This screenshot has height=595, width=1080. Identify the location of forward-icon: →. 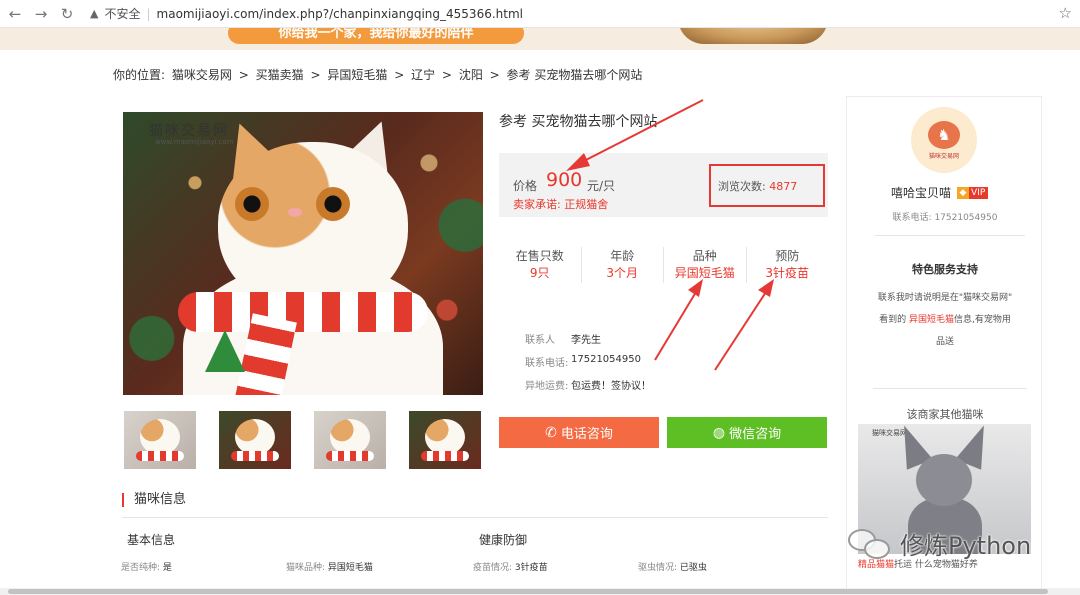
(41, 14).